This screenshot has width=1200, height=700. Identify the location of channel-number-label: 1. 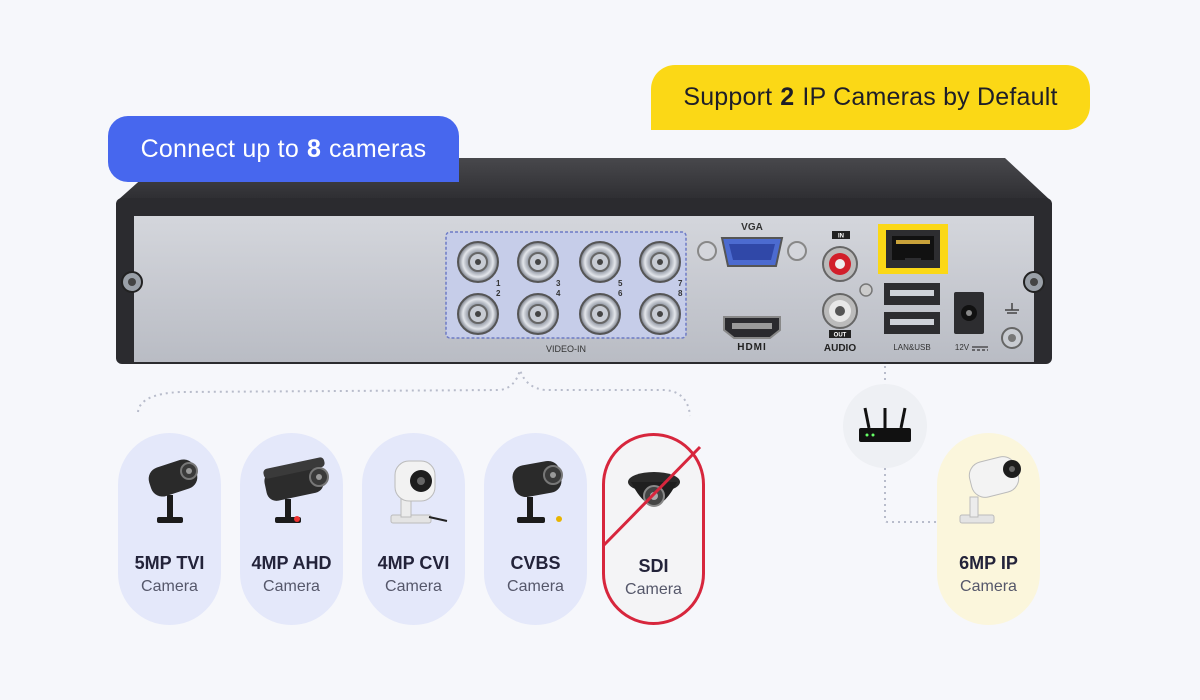
(498, 283).